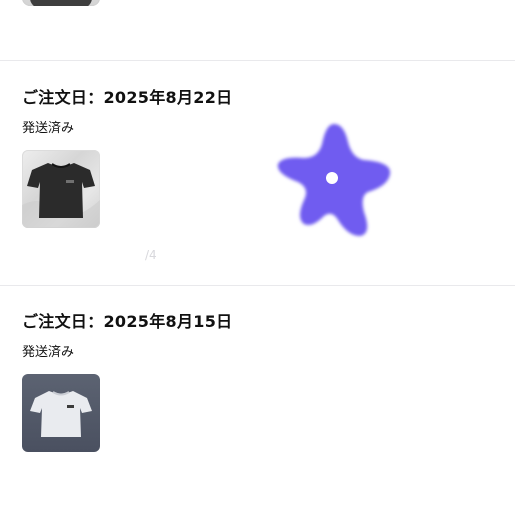  Describe the element at coordinates (127, 321) in the screenshot. I see `order-date: ご注文日：2025年8月15日` at that location.